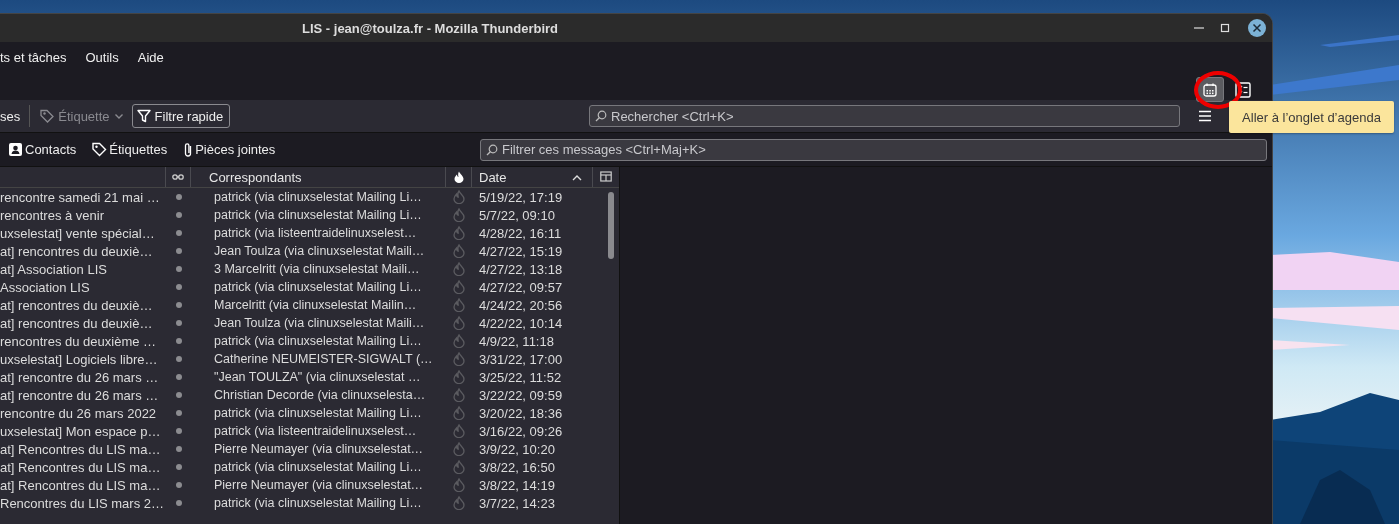  I want to click on scrollbar-thumb, so click(611, 225).